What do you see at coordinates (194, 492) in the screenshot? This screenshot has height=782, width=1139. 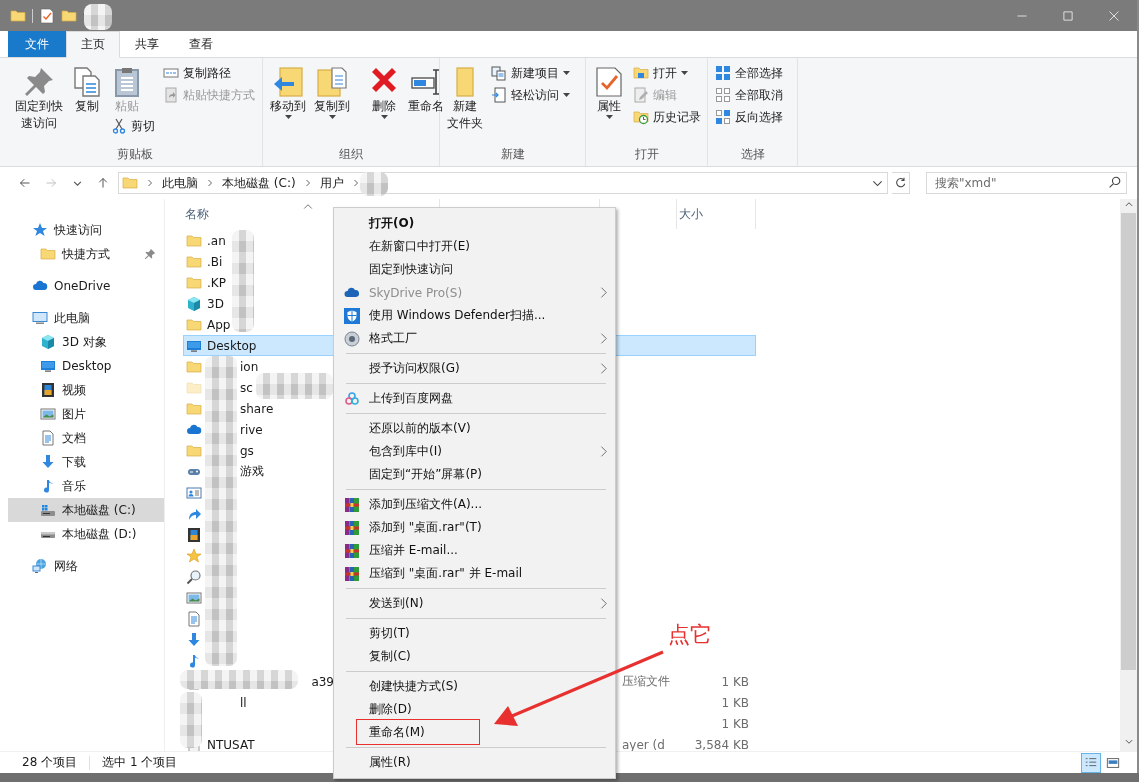 I see `contact-card-icon` at bounding box center [194, 492].